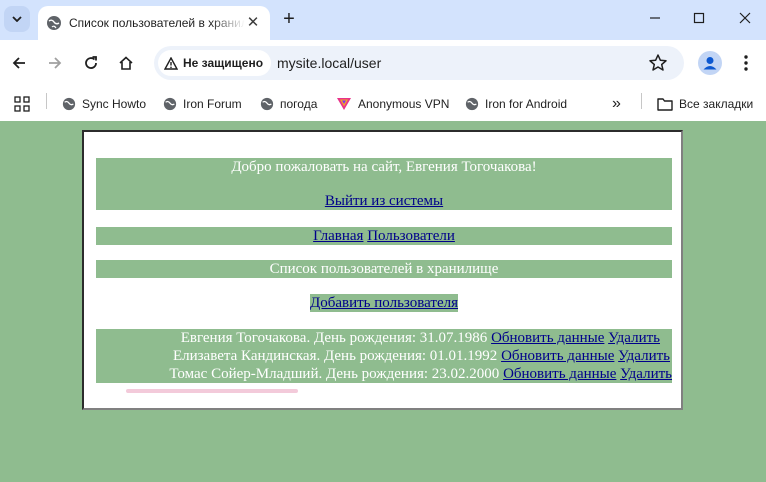 The image size is (766, 482). I want to click on bookmark-weather: погода, so click(288, 104).